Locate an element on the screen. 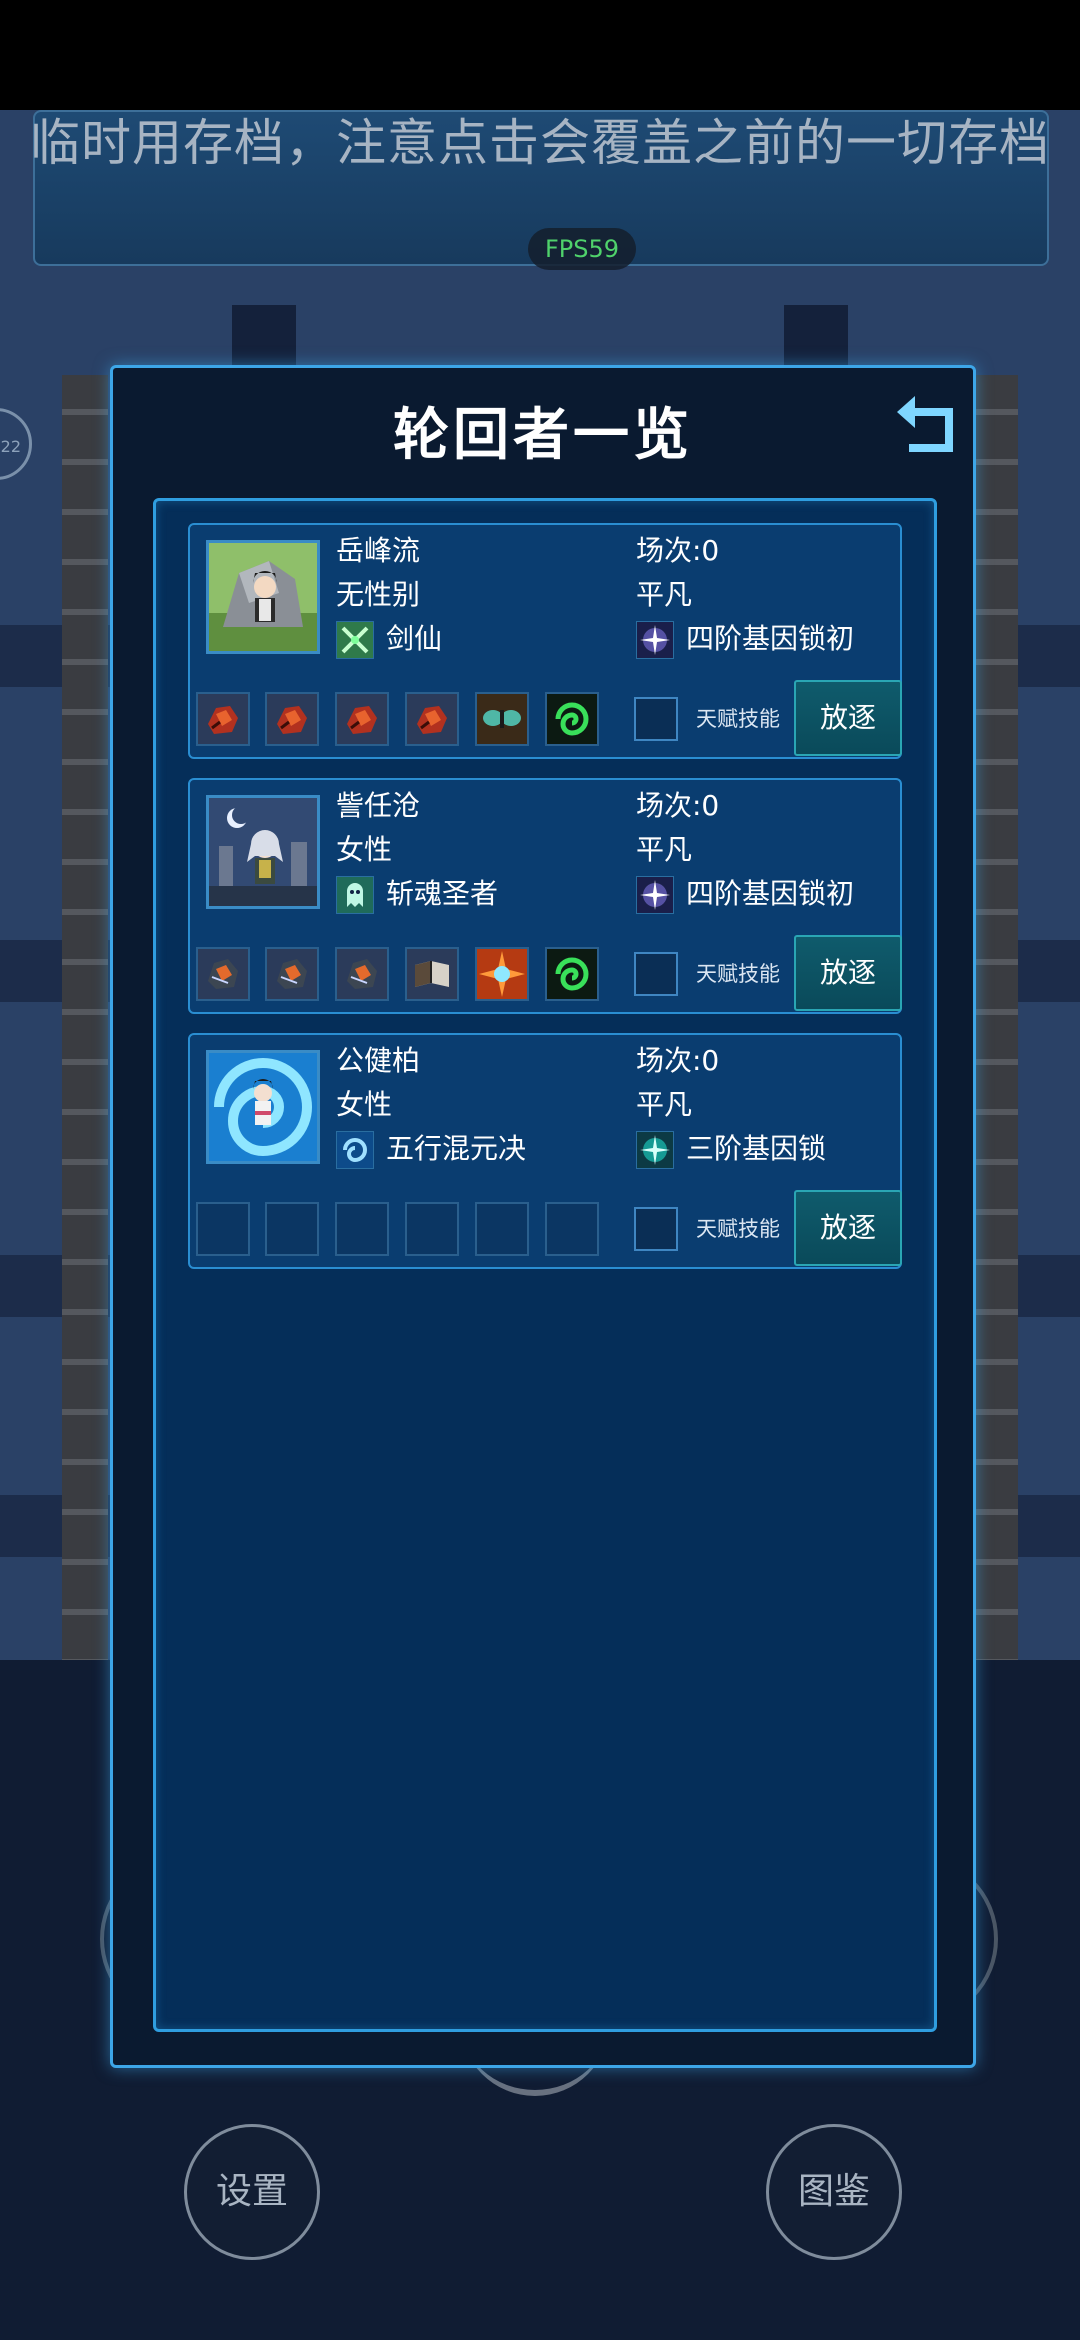  book-icon is located at coordinates (432, 974).